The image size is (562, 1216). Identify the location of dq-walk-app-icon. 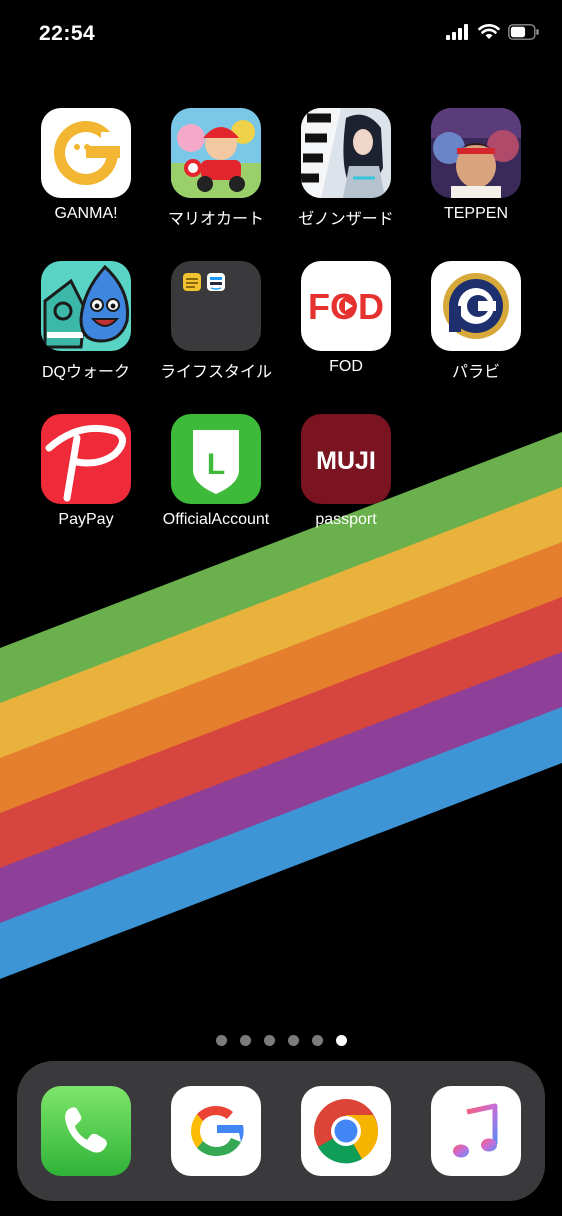
(86, 306).